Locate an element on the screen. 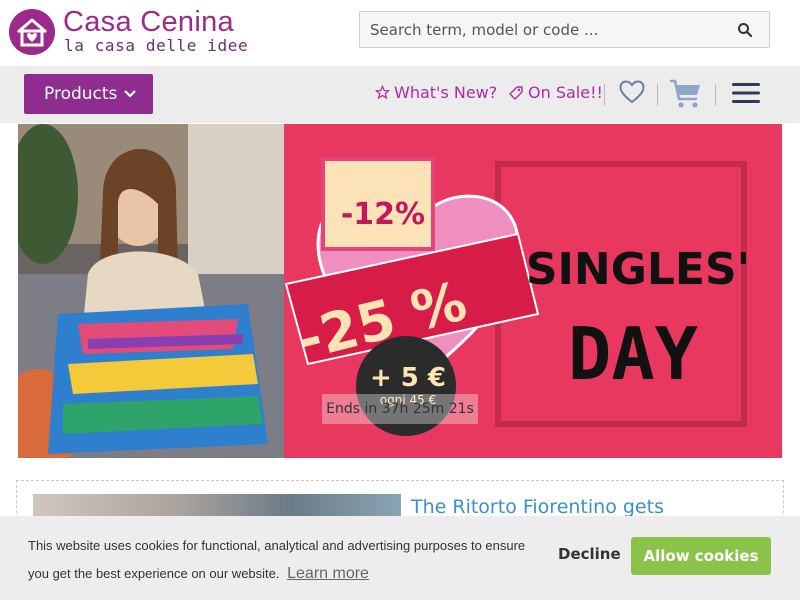 The height and width of the screenshot is (600, 800). banner-headline-word2: DAY is located at coordinates (633, 354).